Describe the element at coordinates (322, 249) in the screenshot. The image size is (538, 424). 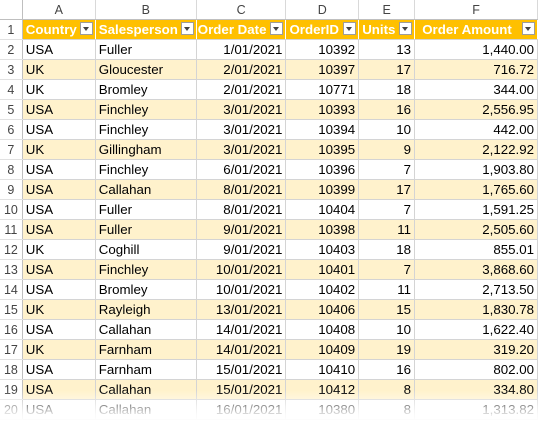
I see `cell-orderid: 10403` at that location.